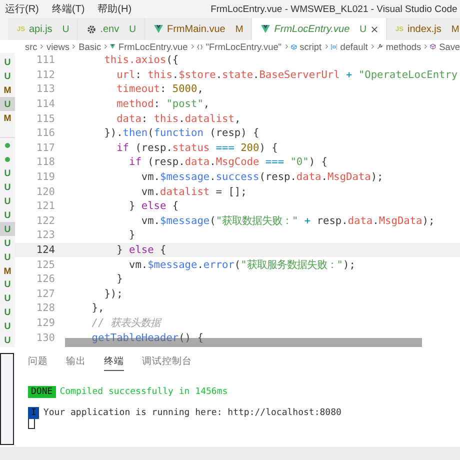 Image resolution: width=460 pixels, height=460 pixels. I want to click on editor-tab: FrmMain.vue M, so click(198, 29).